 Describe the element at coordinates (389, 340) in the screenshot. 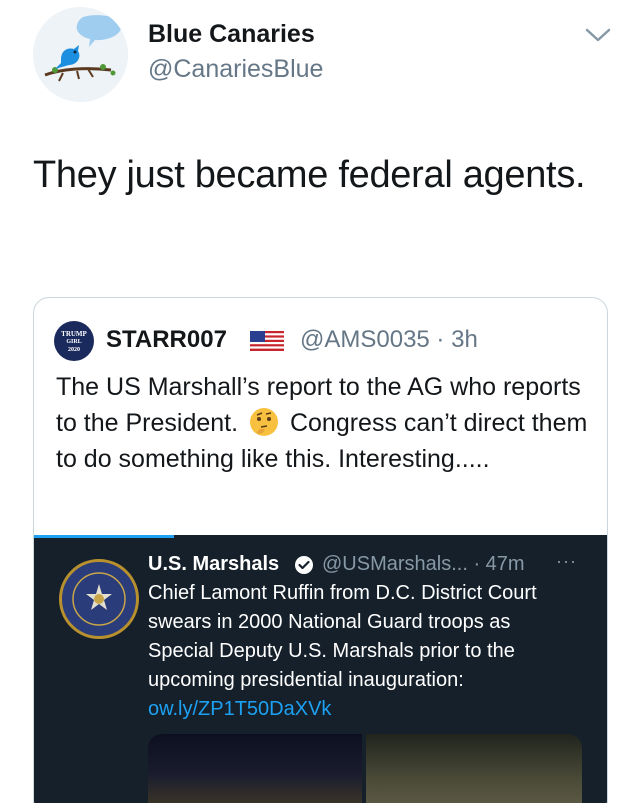

I see `quoted-handle-time: @AMS0035 · 3h` at that location.